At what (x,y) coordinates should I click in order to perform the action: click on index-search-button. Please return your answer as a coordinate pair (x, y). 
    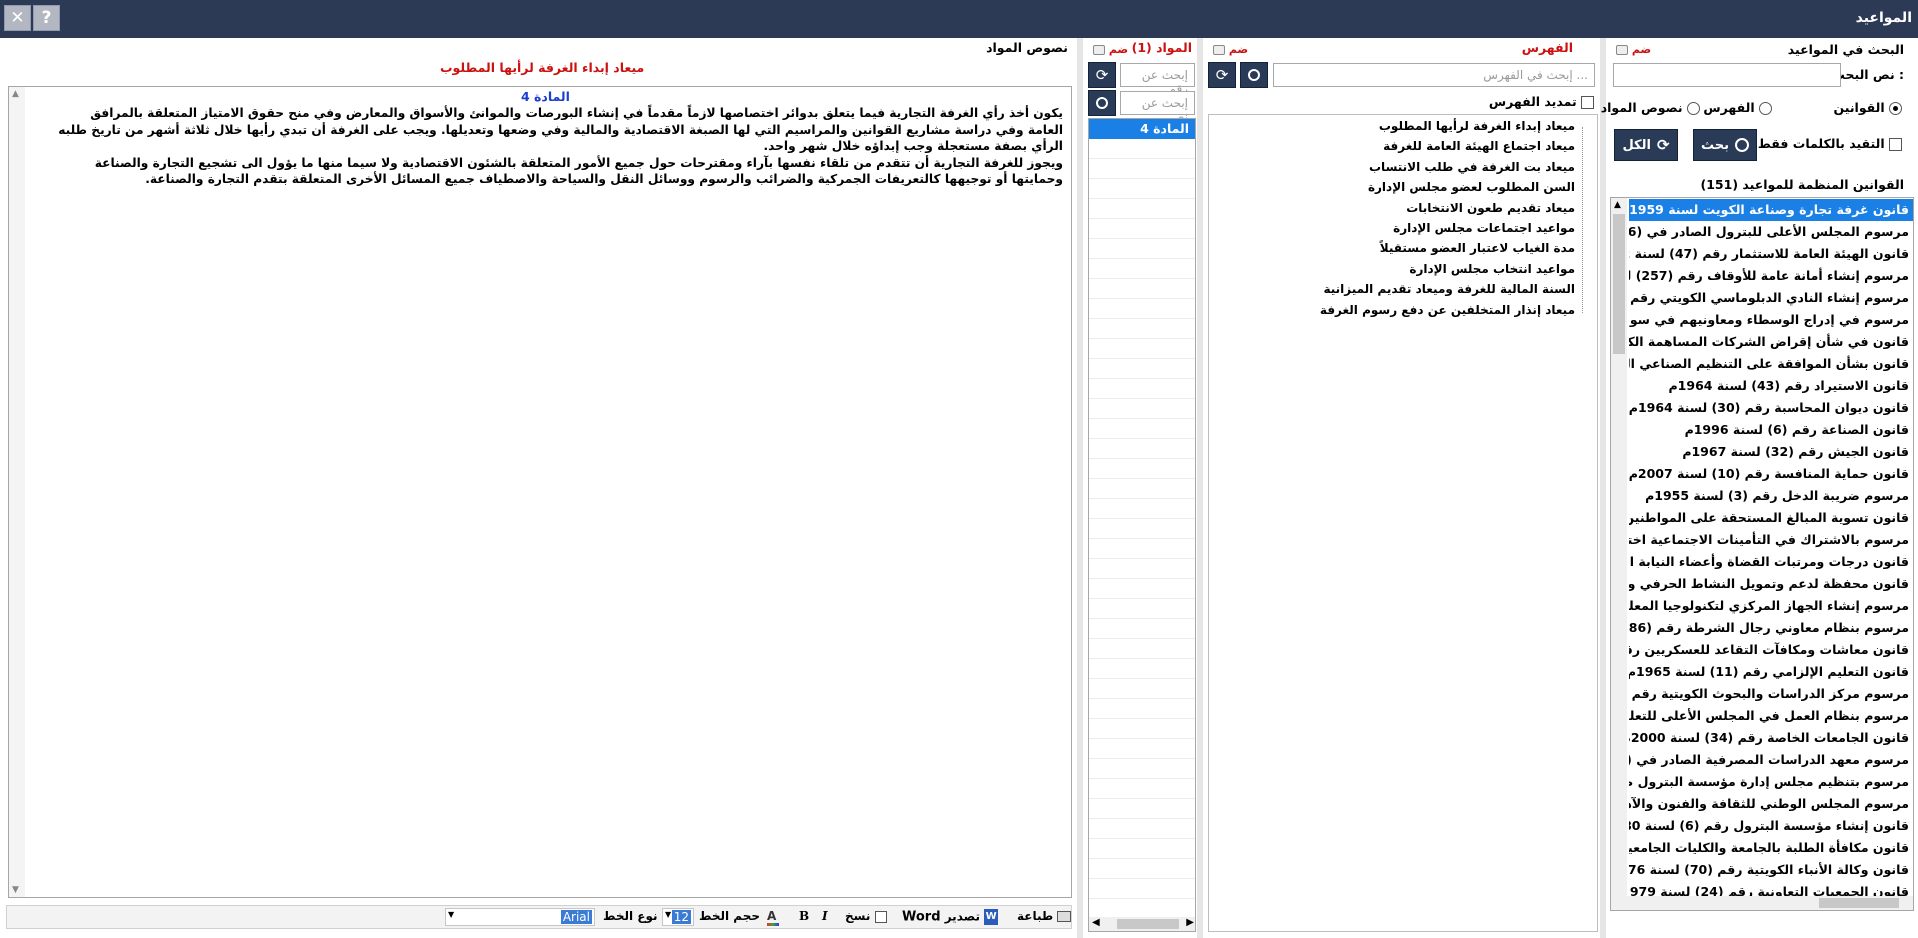
    Looking at the image, I should click on (1254, 75).